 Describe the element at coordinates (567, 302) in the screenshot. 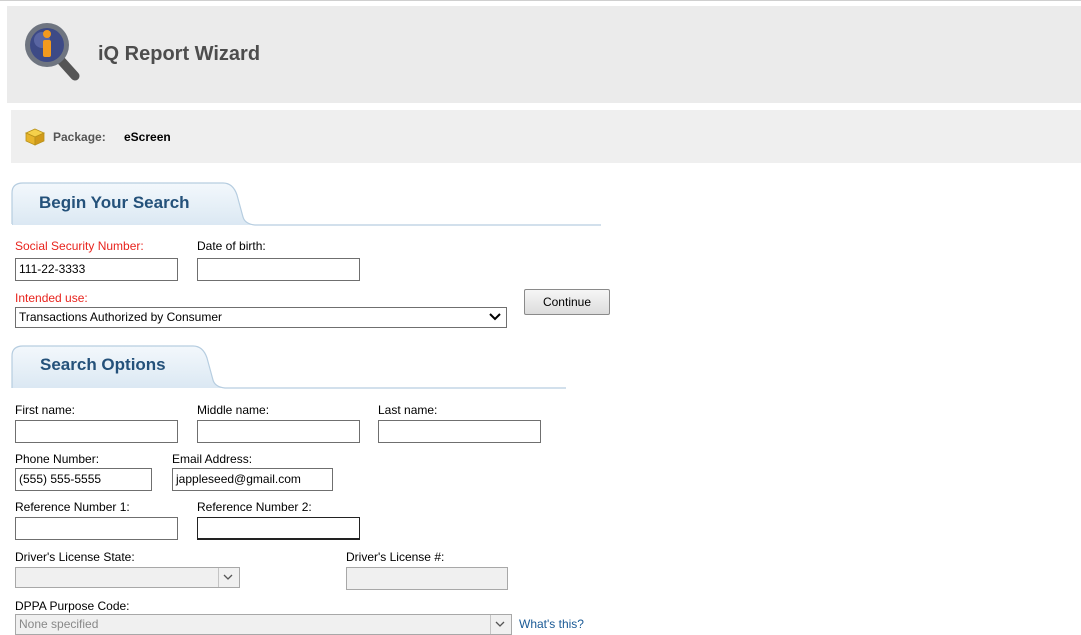

I see `continue-button: Continue` at that location.